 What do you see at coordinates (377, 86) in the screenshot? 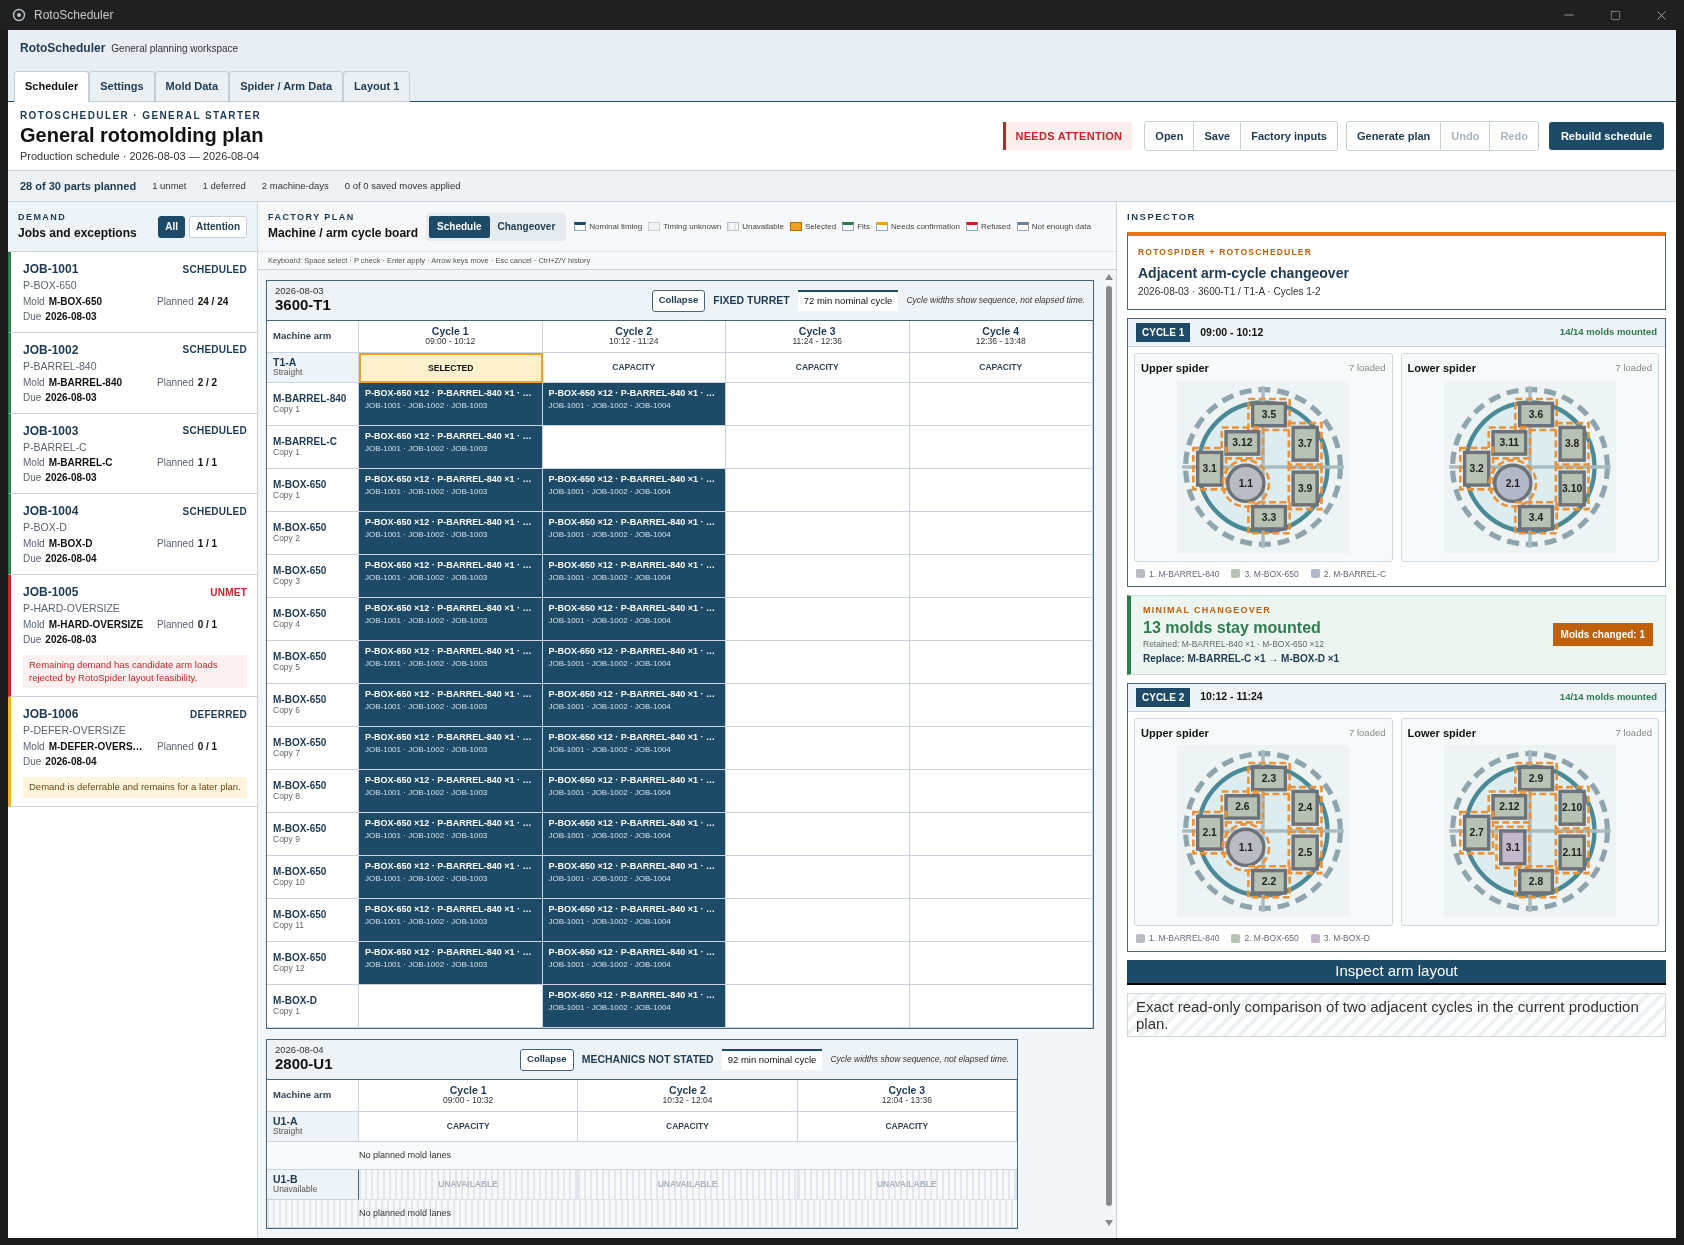
I see `tab: Layout 1` at bounding box center [377, 86].